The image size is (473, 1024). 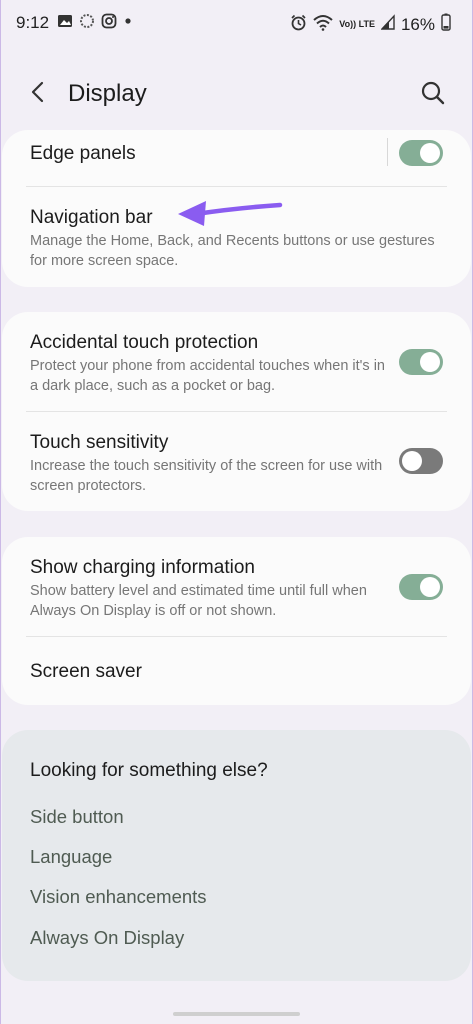 I want to click on back-arrow-icon, so click(x=37, y=92).